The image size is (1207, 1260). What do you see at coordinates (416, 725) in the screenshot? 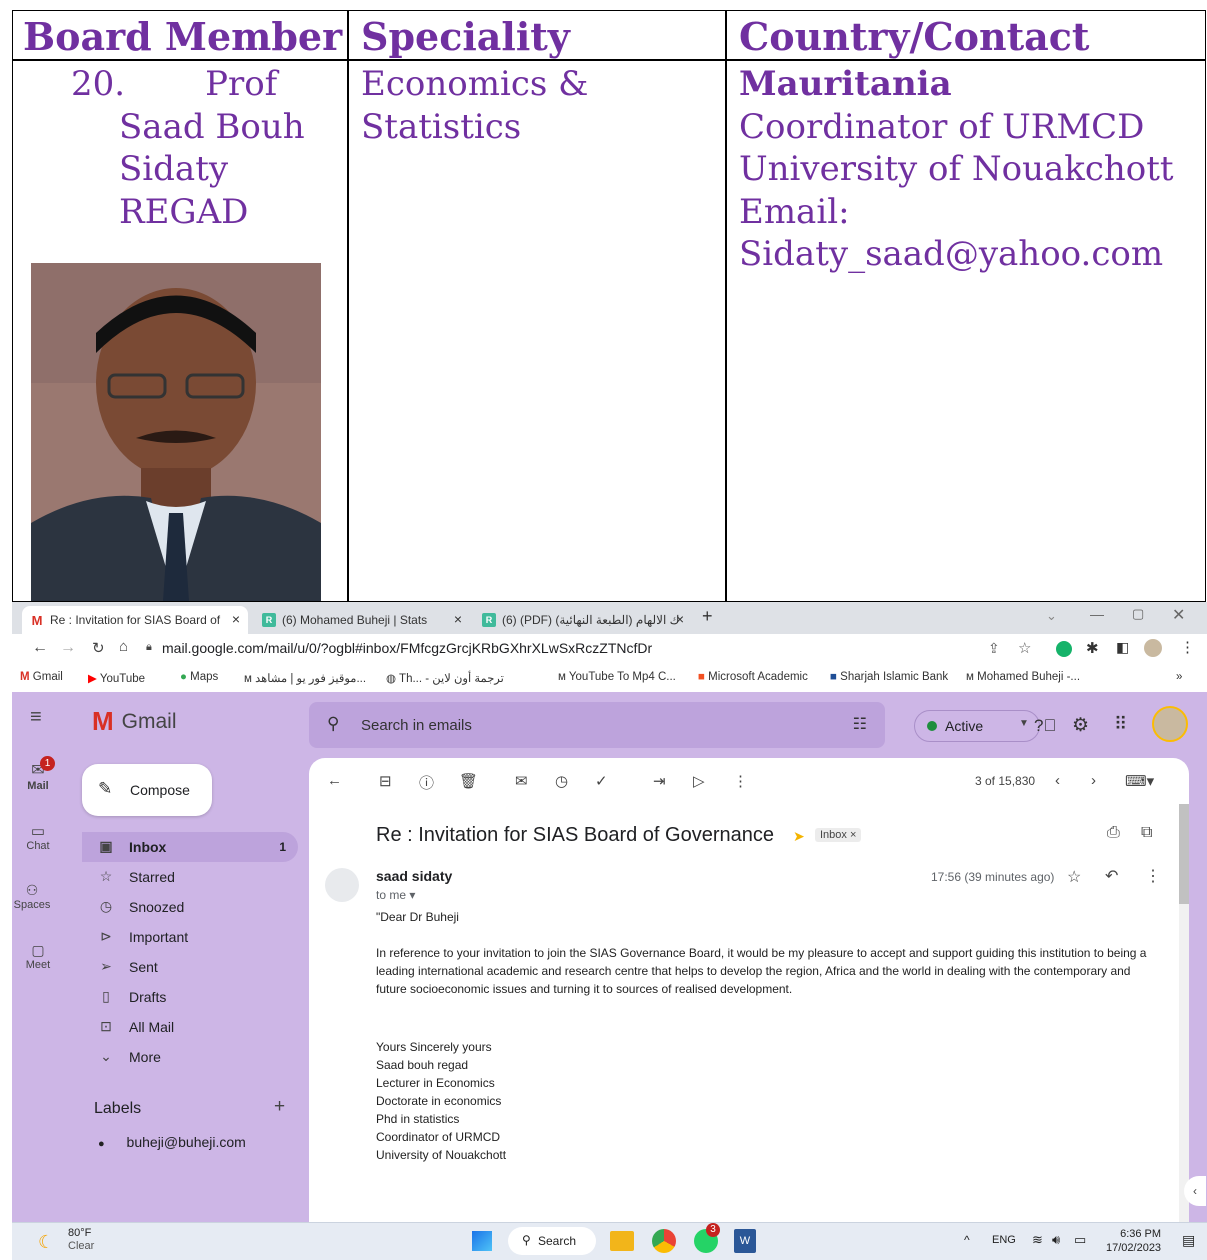
I see `search-input: Search in emails` at bounding box center [416, 725].